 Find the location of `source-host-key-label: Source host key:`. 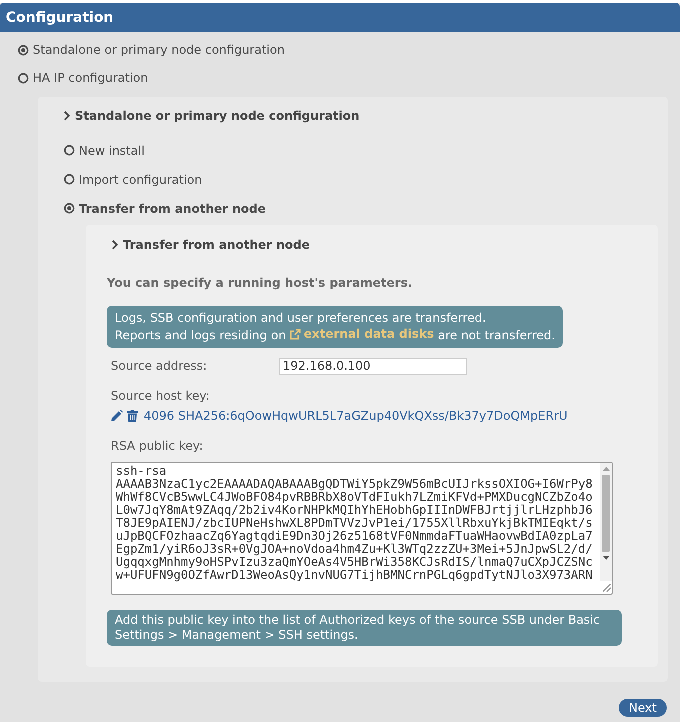

source-host-key-label: Source host key: is located at coordinates (160, 395).